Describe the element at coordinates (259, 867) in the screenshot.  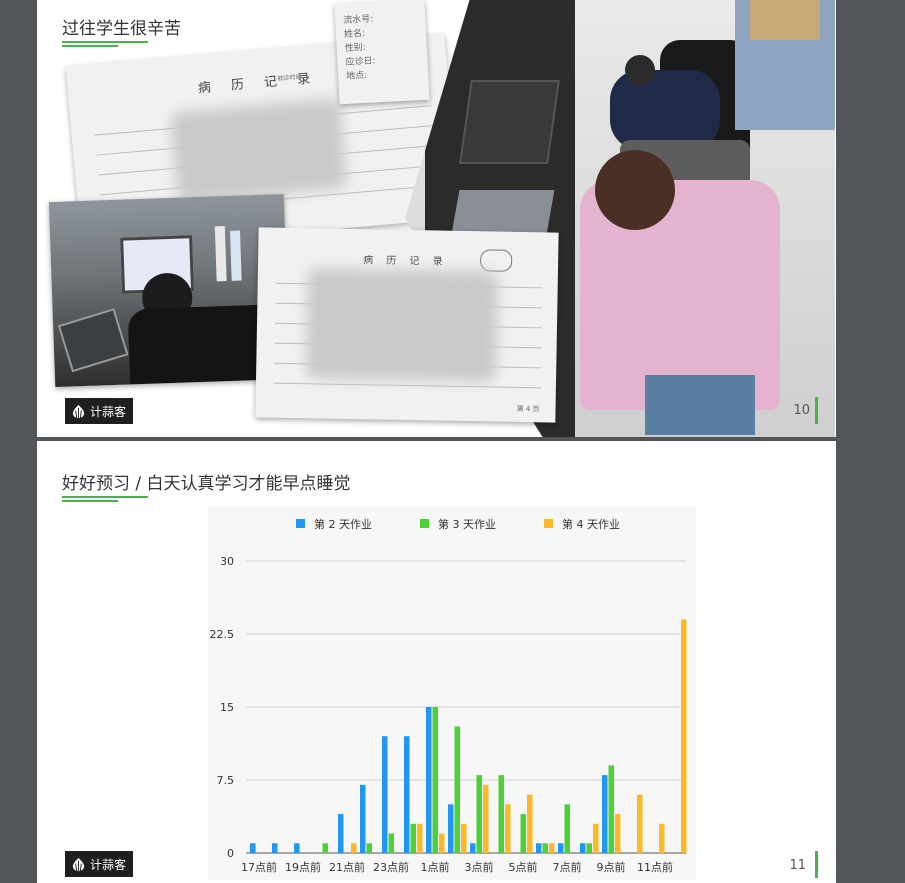
I see `x-tick-label: 17点前` at that location.